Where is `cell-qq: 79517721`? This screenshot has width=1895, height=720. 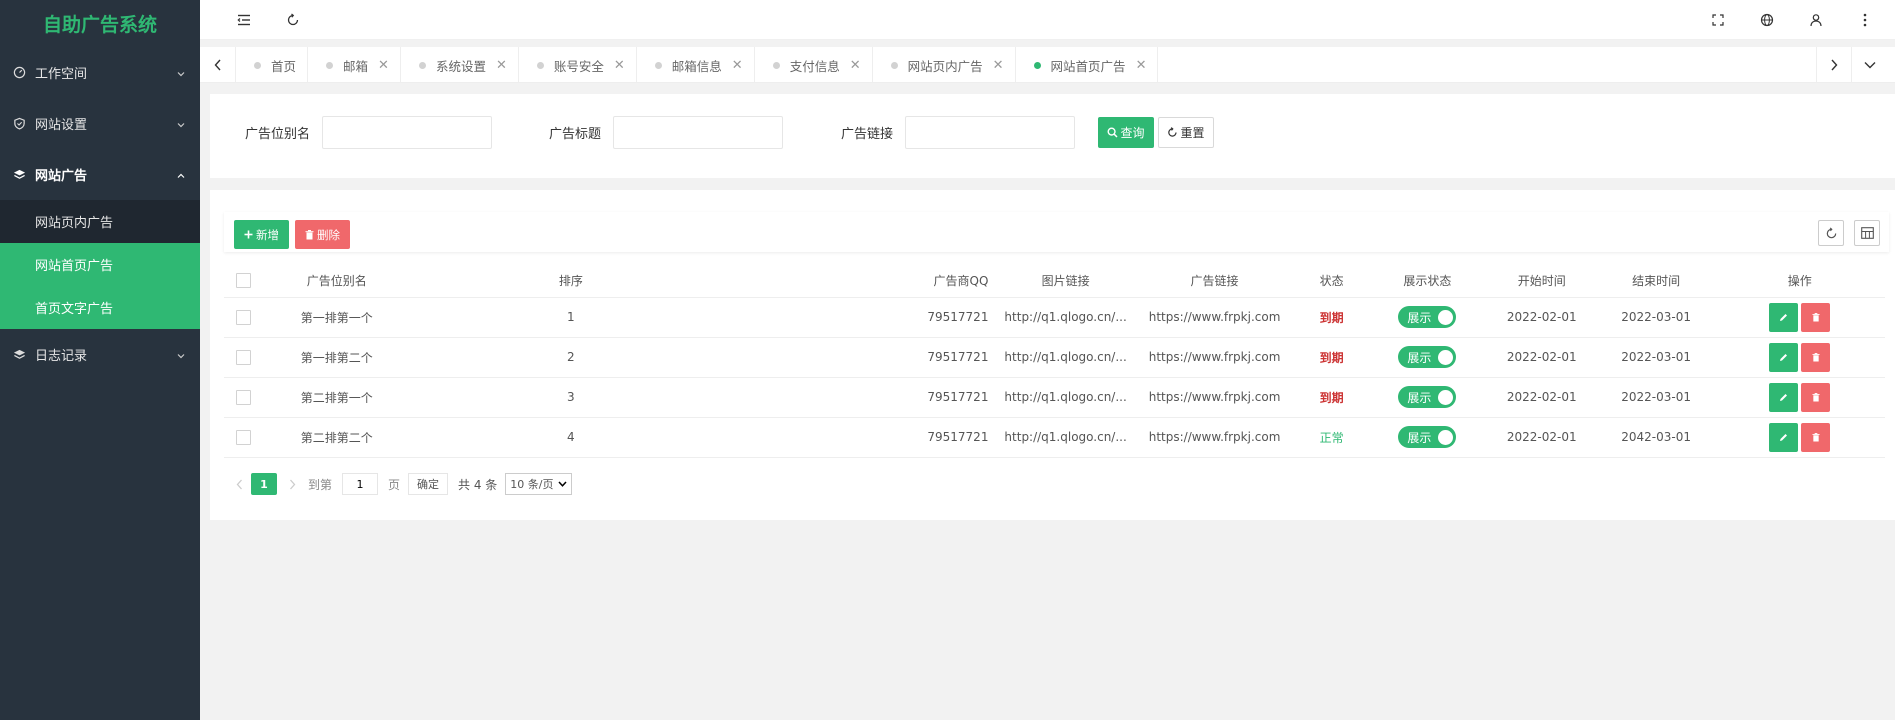 cell-qq: 79517721 is located at coordinates (863, 357).